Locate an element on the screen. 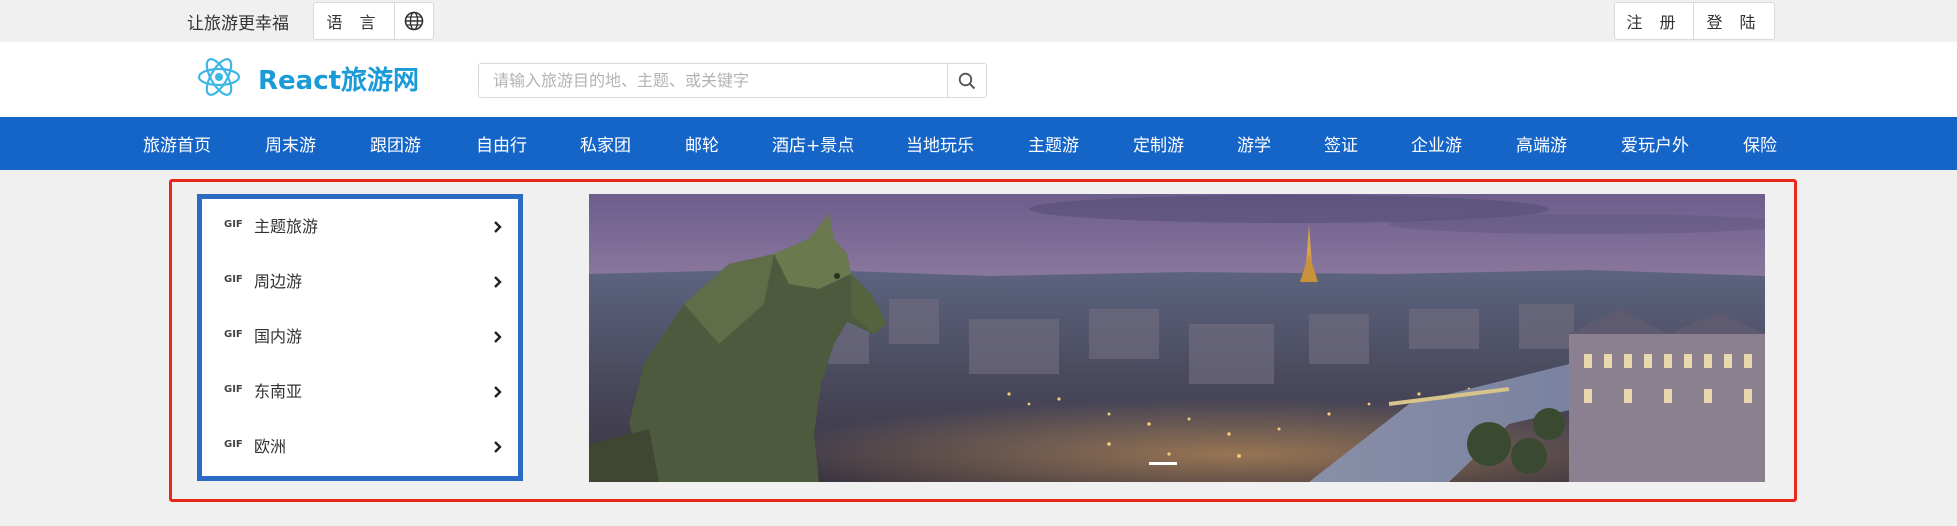 The width and height of the screenshot is (1957, 526). register-button: 注 册 is located at coordinates (1654, 21).